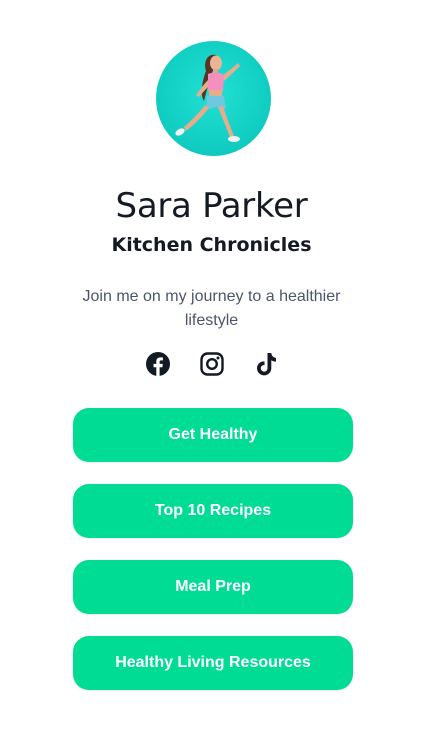  What do you see at coordinates (213, 663) in the screenshot?
I see `healthy-living-resources-button: Healthy Living Resources` at bounding box center [213, 663].